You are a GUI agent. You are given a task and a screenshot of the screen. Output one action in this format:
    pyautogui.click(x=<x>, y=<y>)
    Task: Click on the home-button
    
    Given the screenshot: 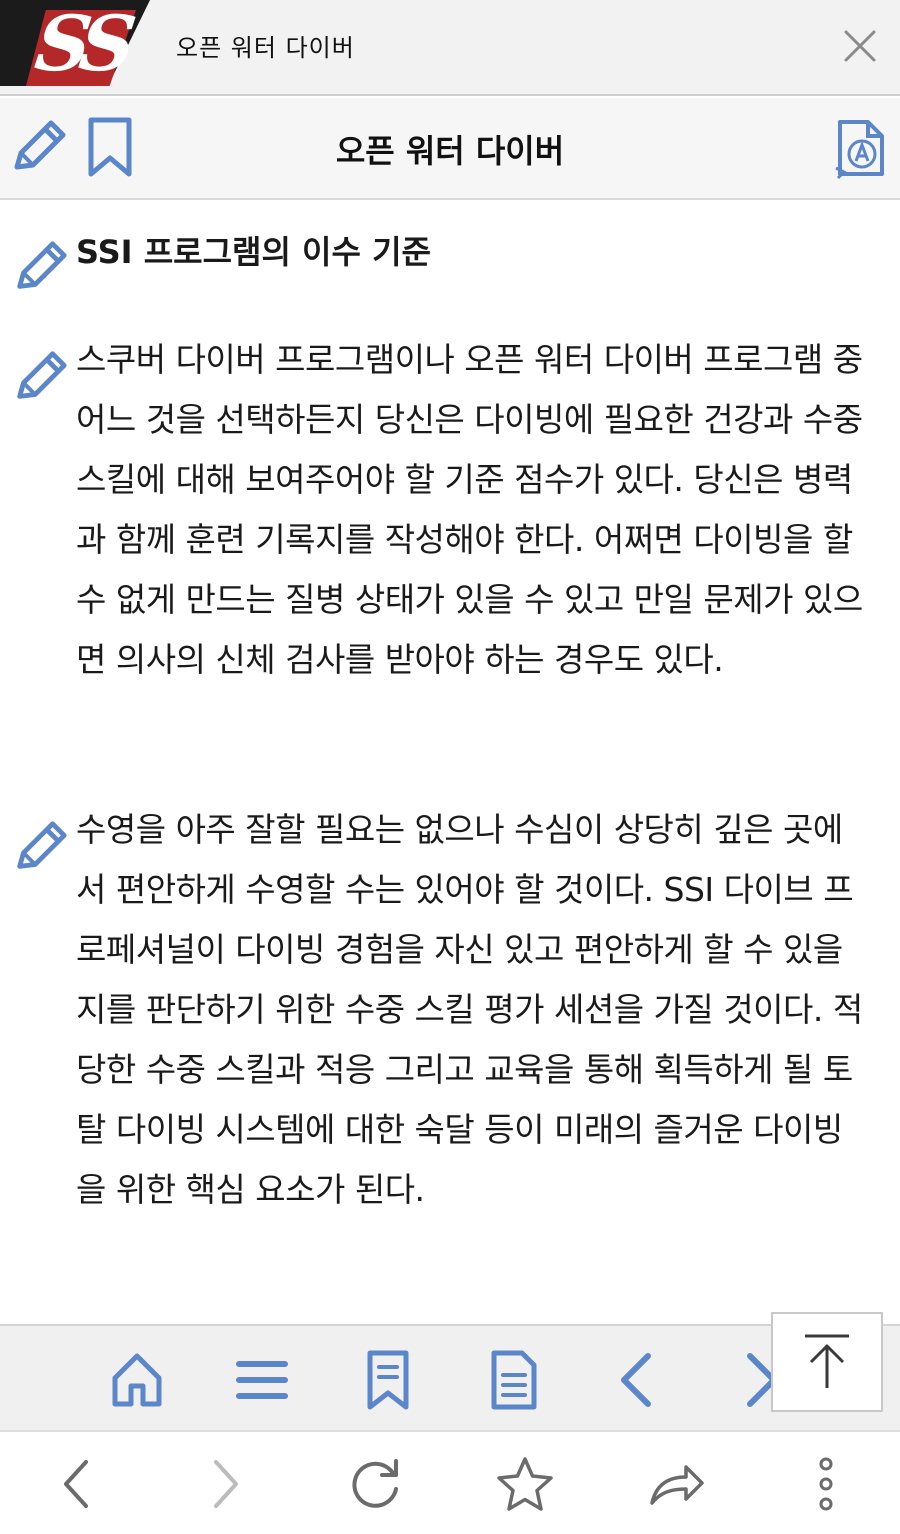 What is the action you would take?
    pyautogui.click(x=137, y=1380)
    